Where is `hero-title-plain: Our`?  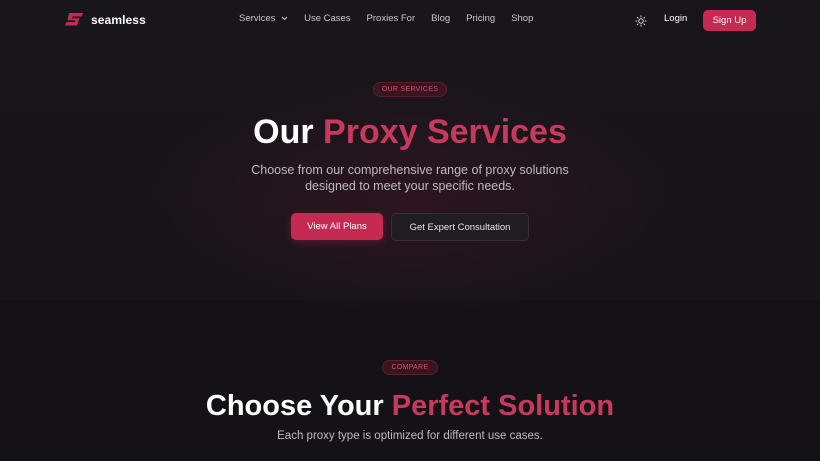
hero-title-plain: Our is located at coordinates (283, 132).